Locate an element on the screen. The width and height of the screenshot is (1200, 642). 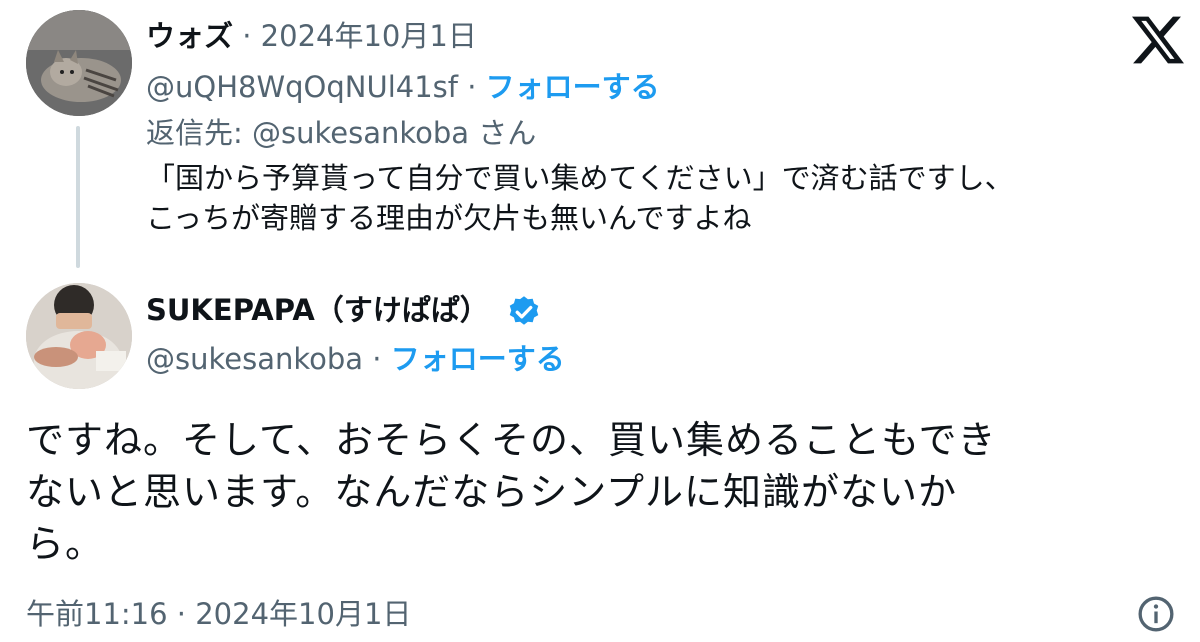
avatar-wozu is located at coordinates (79, 63).